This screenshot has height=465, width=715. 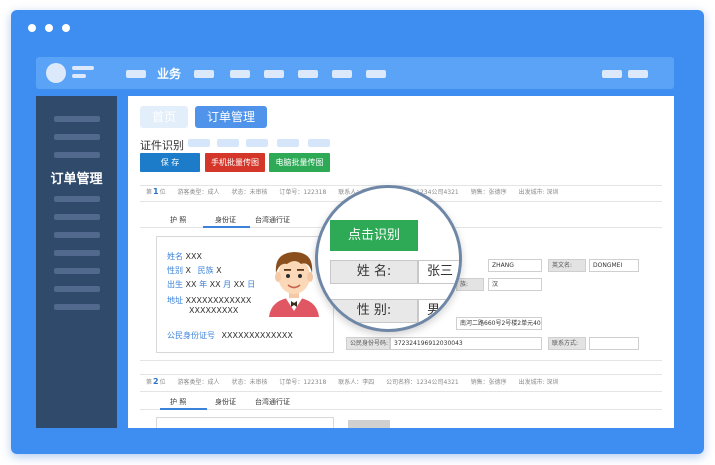 What do you see at coordinates (235, 162) in the screenshot?
I see `phone-batch-upload-button: 手机批量传图` at bounding box center [235, 162].